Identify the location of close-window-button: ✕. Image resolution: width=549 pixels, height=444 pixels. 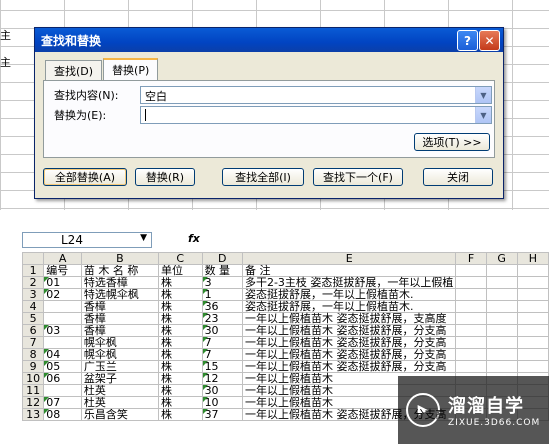
(489, 40).